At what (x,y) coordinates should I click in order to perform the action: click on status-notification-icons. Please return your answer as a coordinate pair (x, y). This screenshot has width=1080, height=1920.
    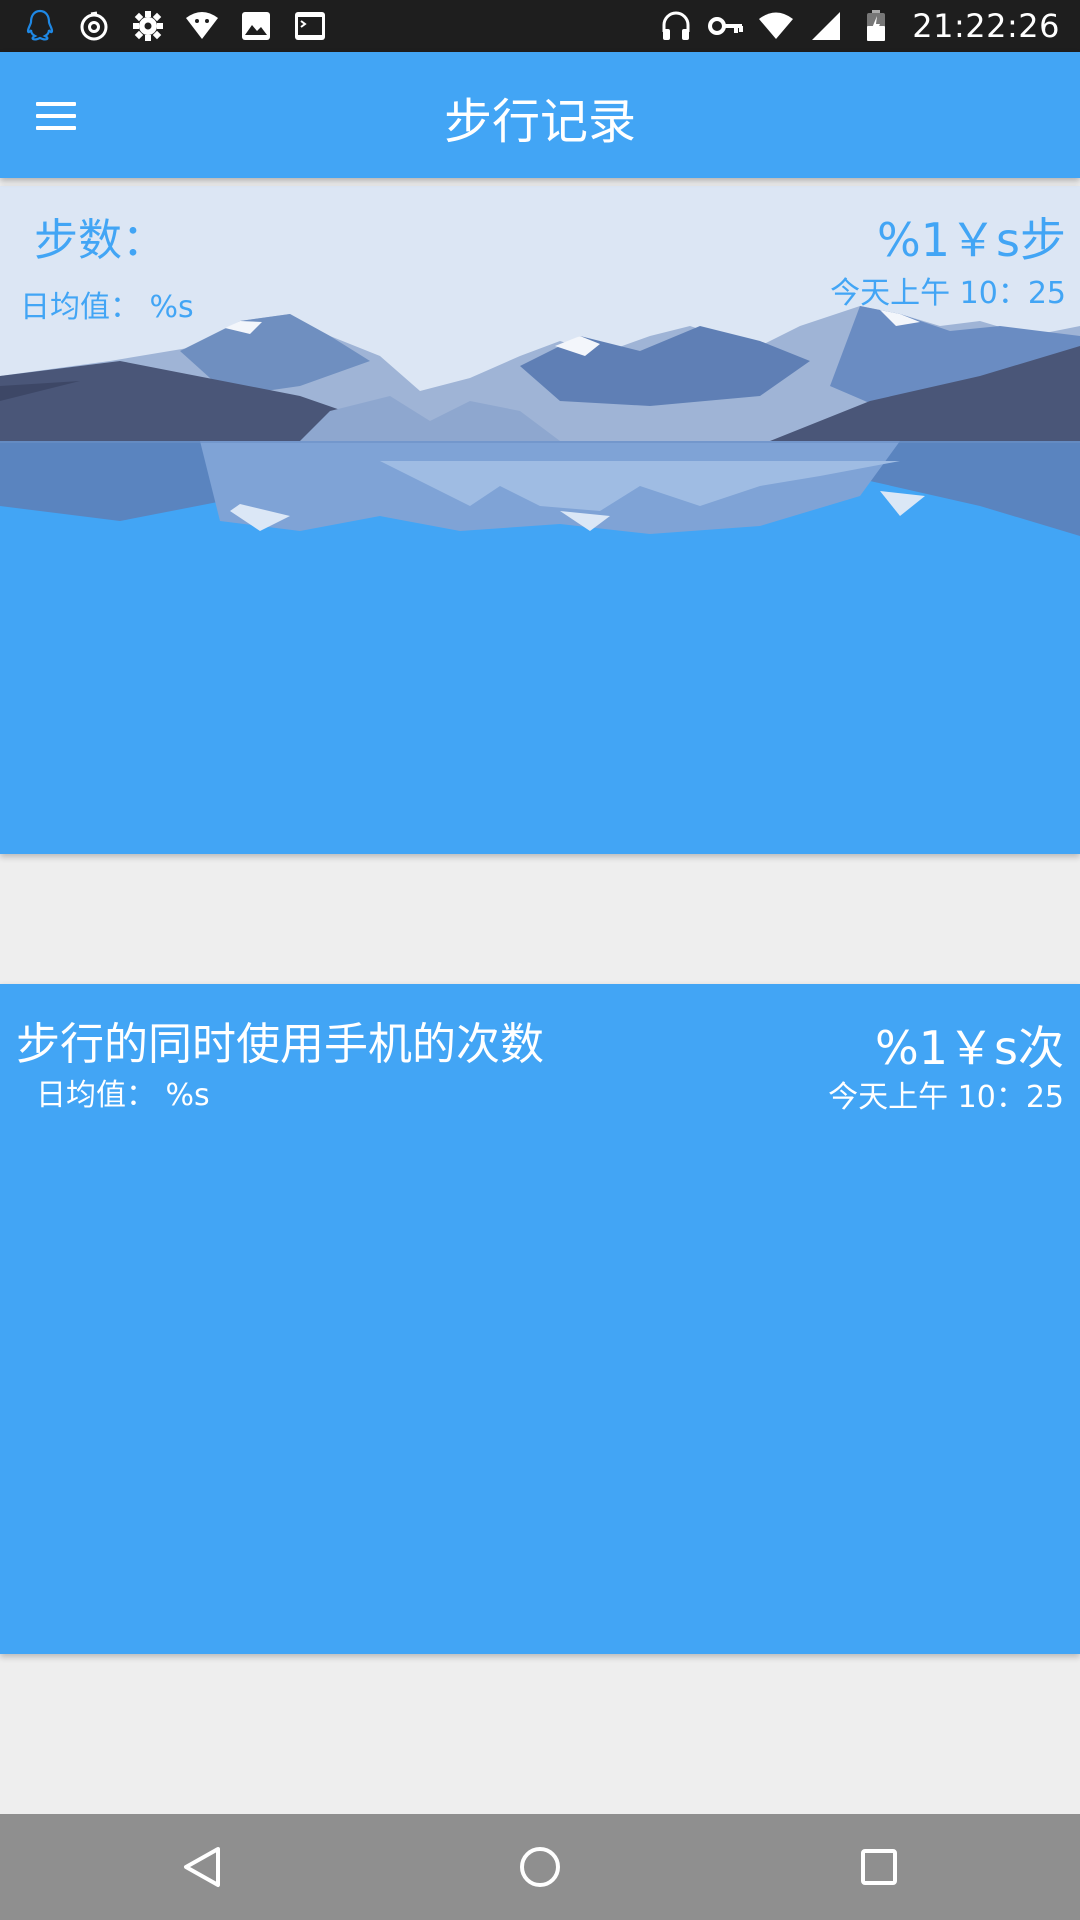
    Looking at the image, I should click on (175, 26).